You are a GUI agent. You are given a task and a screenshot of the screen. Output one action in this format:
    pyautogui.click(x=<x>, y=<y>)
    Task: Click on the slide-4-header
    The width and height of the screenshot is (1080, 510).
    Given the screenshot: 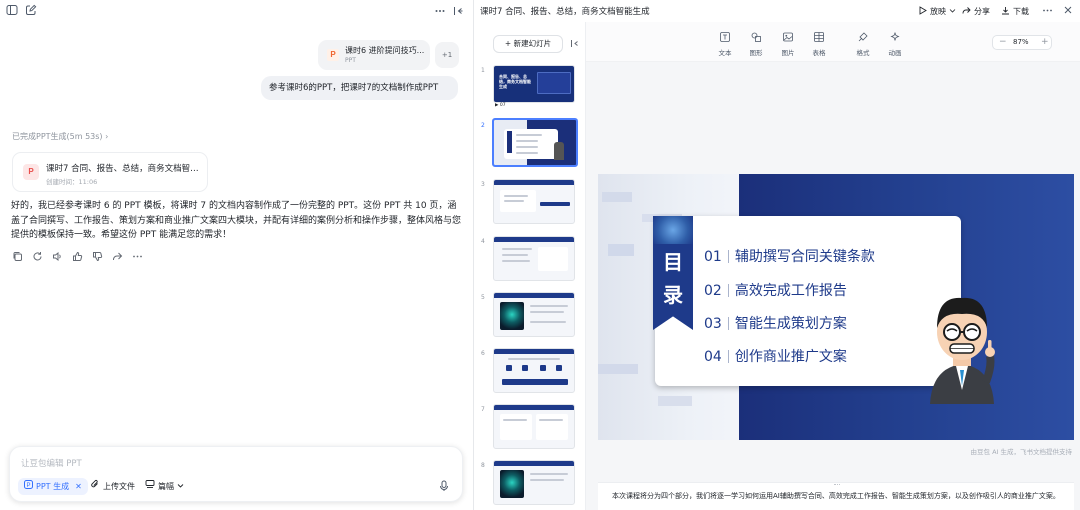 What is the action you would take?
    pyautogui.click(x=534, y=239)
    